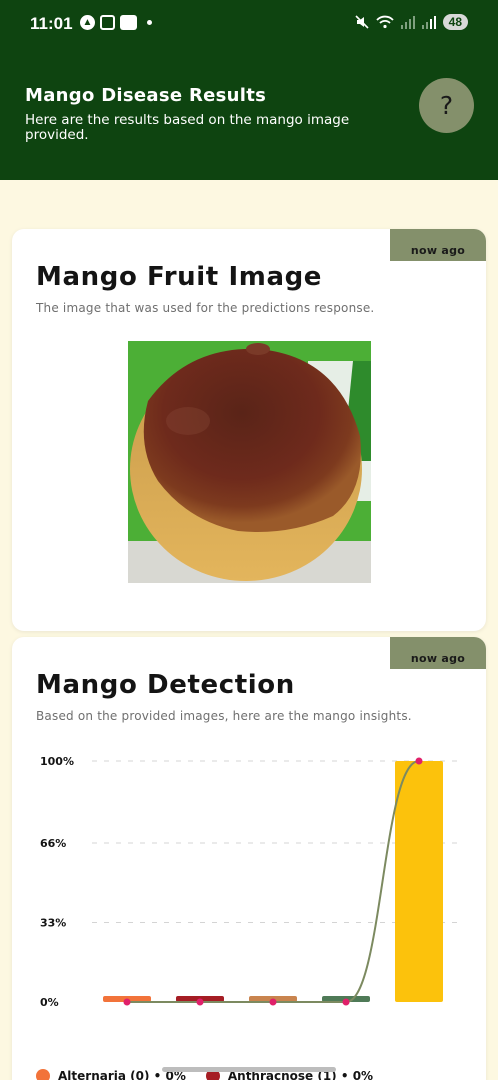 This screenshot has height=1080, width=498. What do you see at coordinates (455, 22) in the screenshot?
I see `battery-indicator: 48` at bounding box center [455, 22].